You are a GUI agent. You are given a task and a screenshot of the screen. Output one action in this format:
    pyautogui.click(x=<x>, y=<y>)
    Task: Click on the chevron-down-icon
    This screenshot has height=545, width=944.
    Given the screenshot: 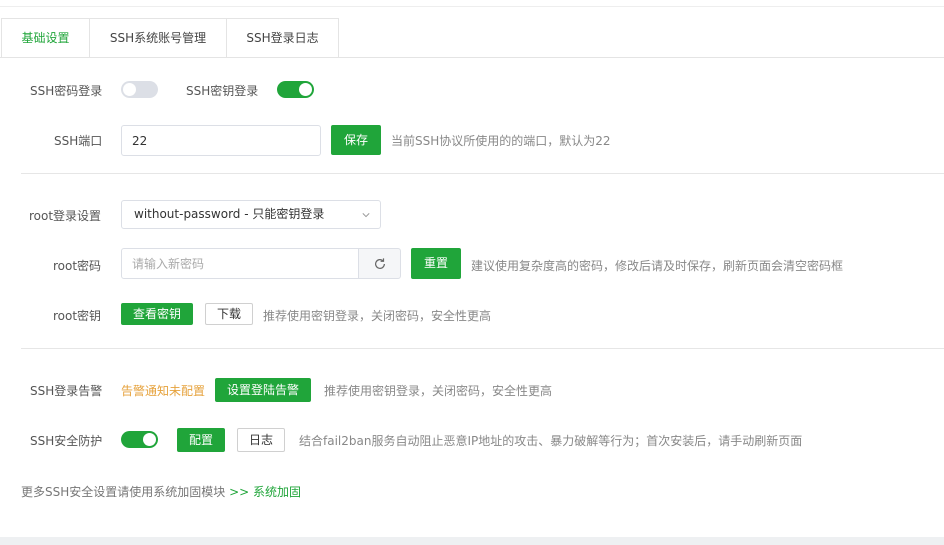 What is the action you would take?
    pyautogui.click(x=366, y=215)
    